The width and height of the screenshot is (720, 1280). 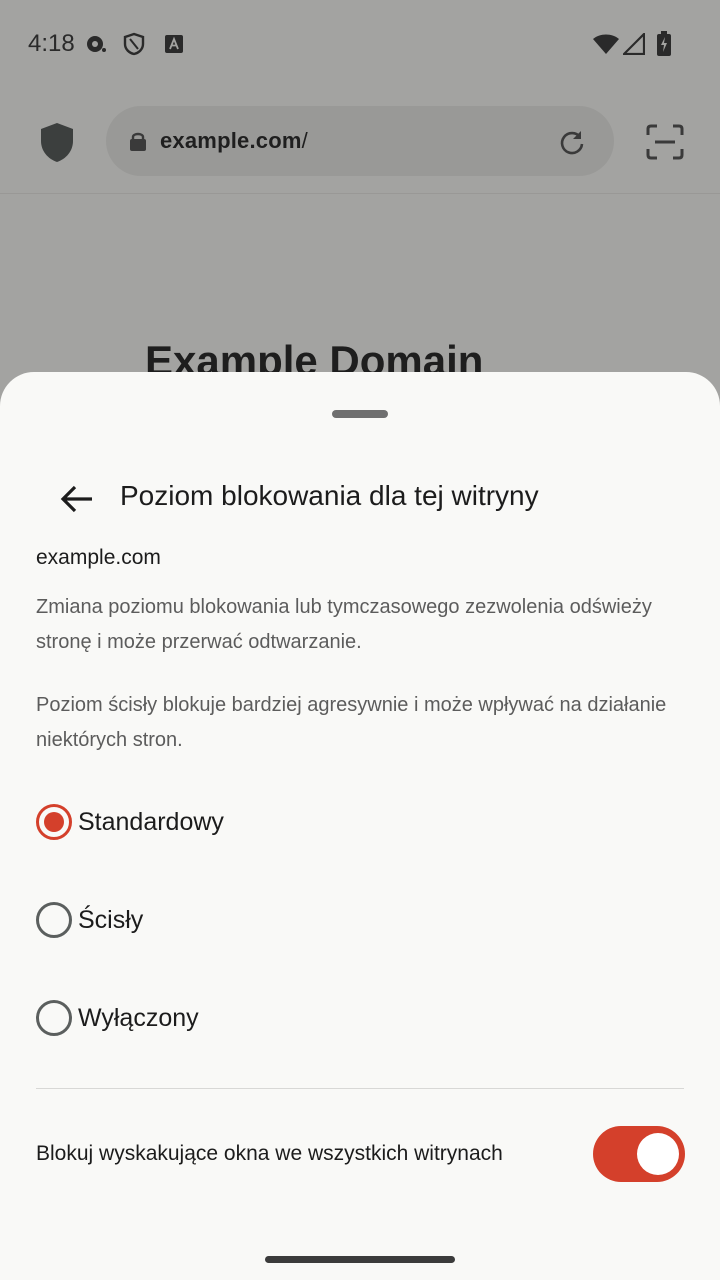 What do you see at coordinates (51, 43) in the screenshot?
I see `status-time: 4:18` at bounding box center [51, 43].